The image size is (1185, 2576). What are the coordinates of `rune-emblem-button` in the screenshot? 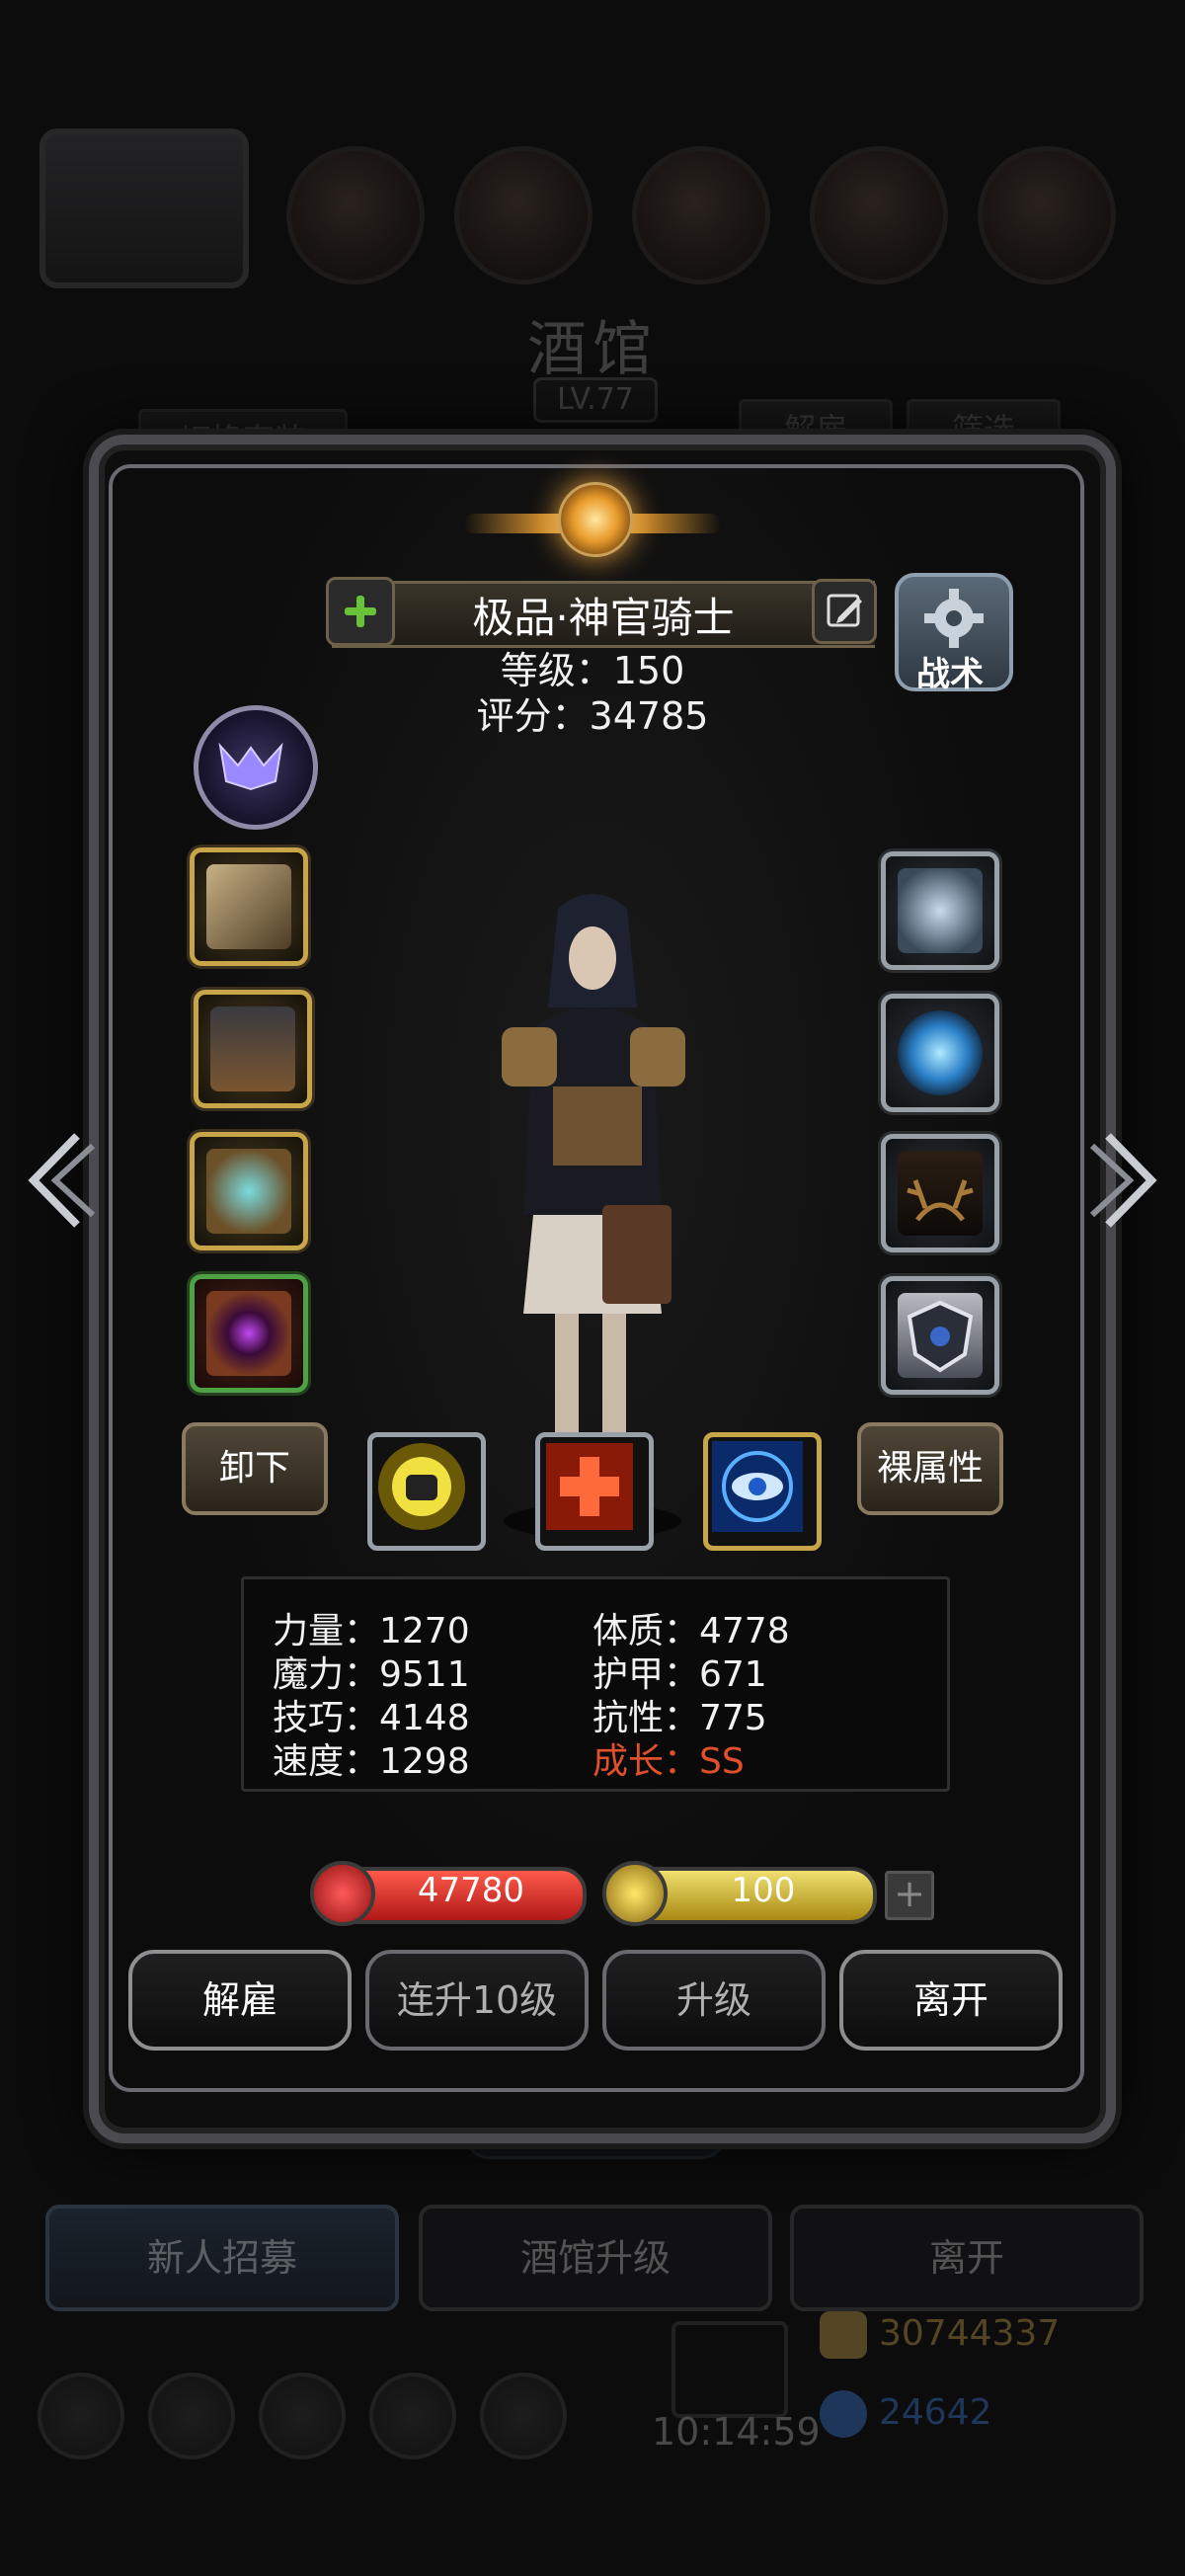 It's located at (256, 767).